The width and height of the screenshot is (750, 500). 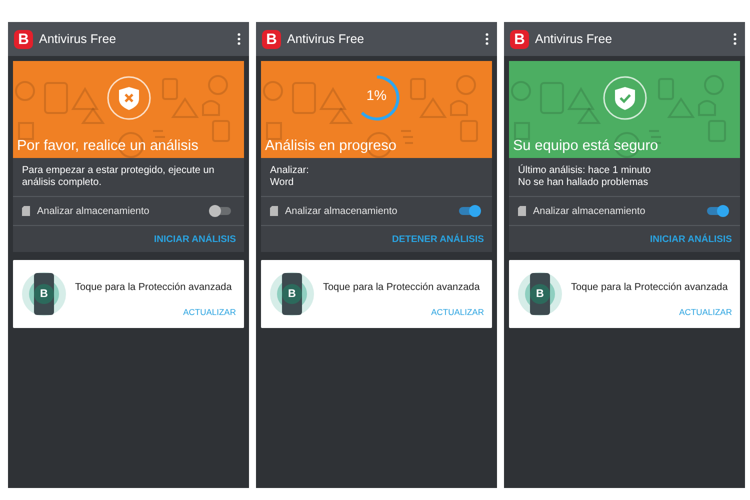 What do you see at coordinates (119, 177) in the screenshot?
I see `detail-text: Para empezar a estar protegido, ejecute un análisis completo.` at bounding box center [119, 177].